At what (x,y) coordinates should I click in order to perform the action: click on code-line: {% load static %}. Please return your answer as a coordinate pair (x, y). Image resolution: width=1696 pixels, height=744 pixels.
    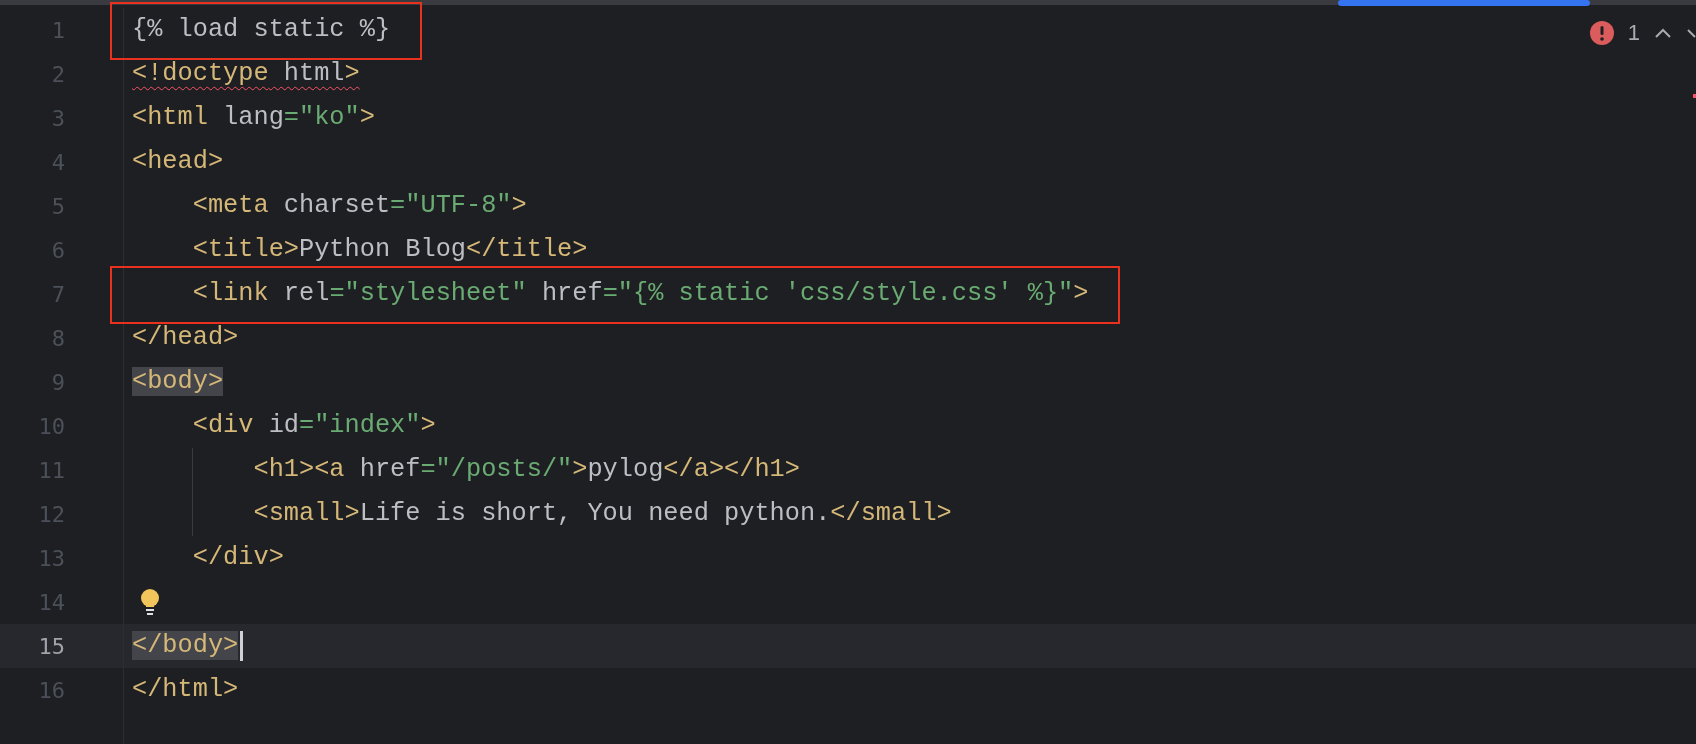
    Looking at the image, I should click on (261, 30).